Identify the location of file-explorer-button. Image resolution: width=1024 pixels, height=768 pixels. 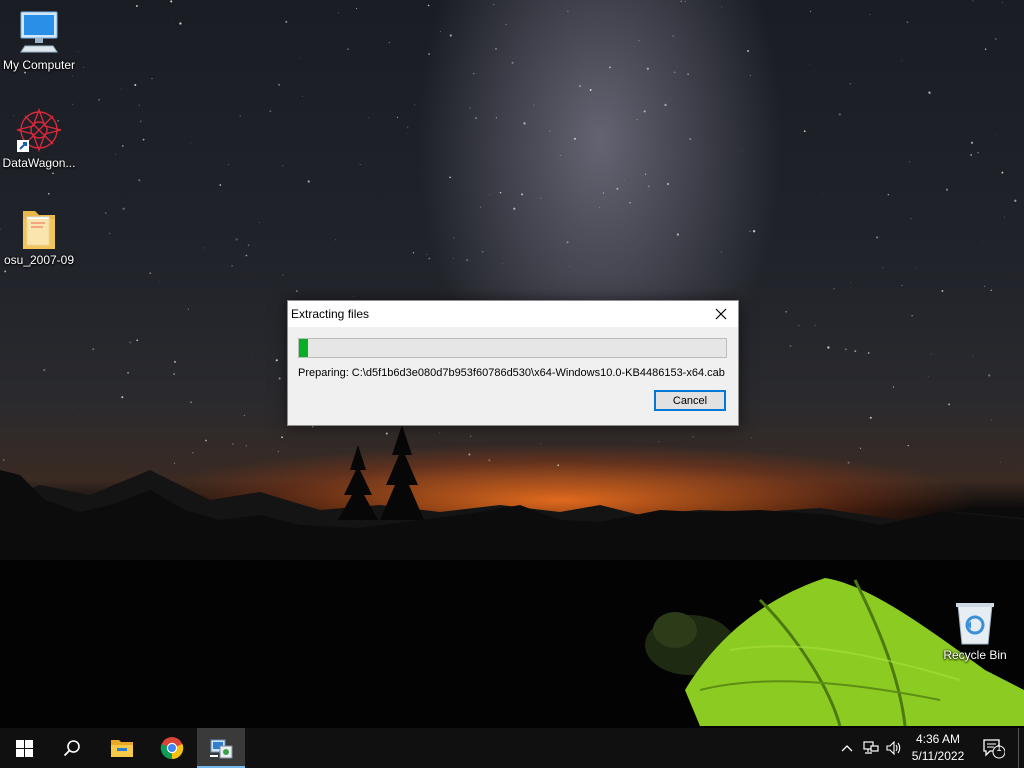
(122, 748).